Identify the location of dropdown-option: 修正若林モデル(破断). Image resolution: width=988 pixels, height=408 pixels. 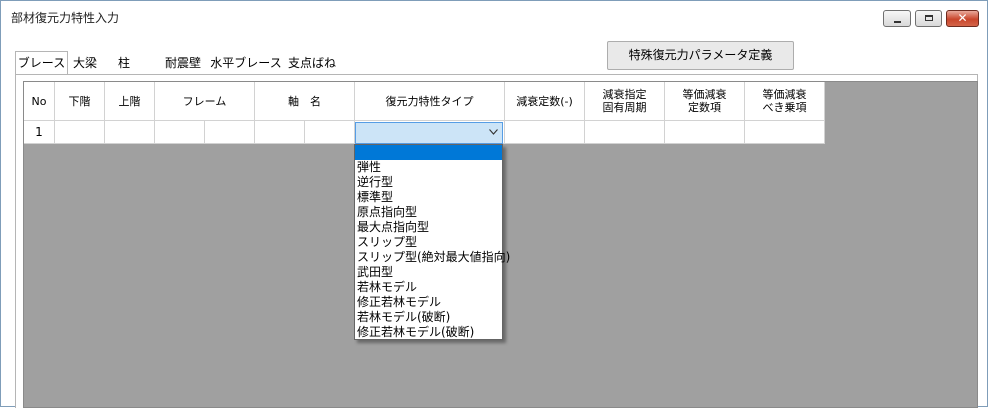
(428, 332).